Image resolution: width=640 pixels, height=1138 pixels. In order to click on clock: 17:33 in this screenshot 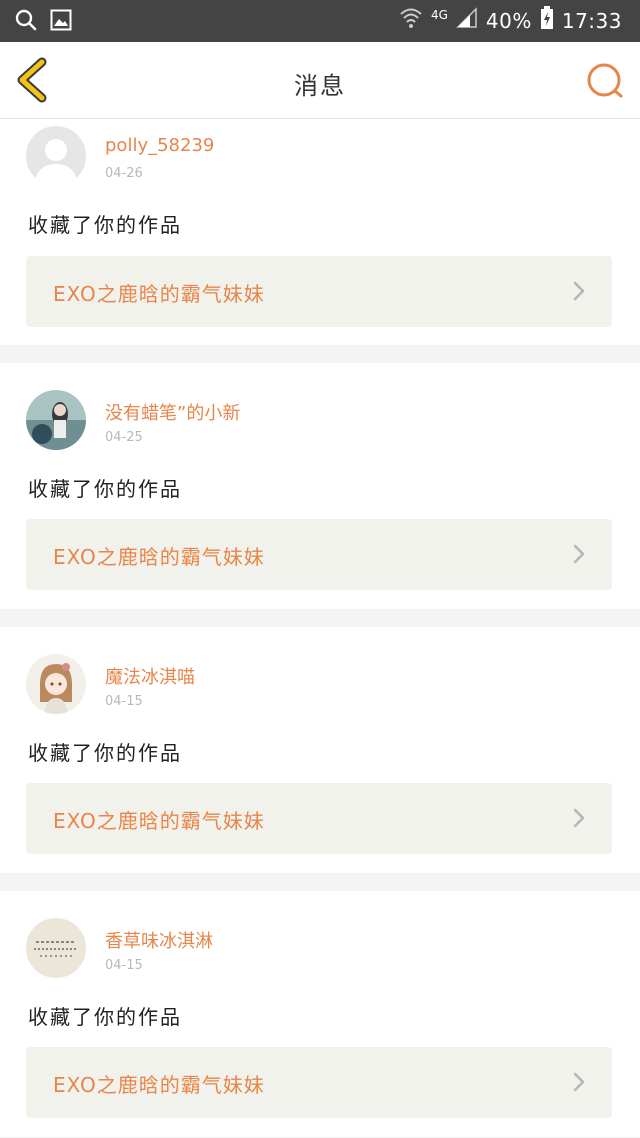, I will do `click(591, 20)`.